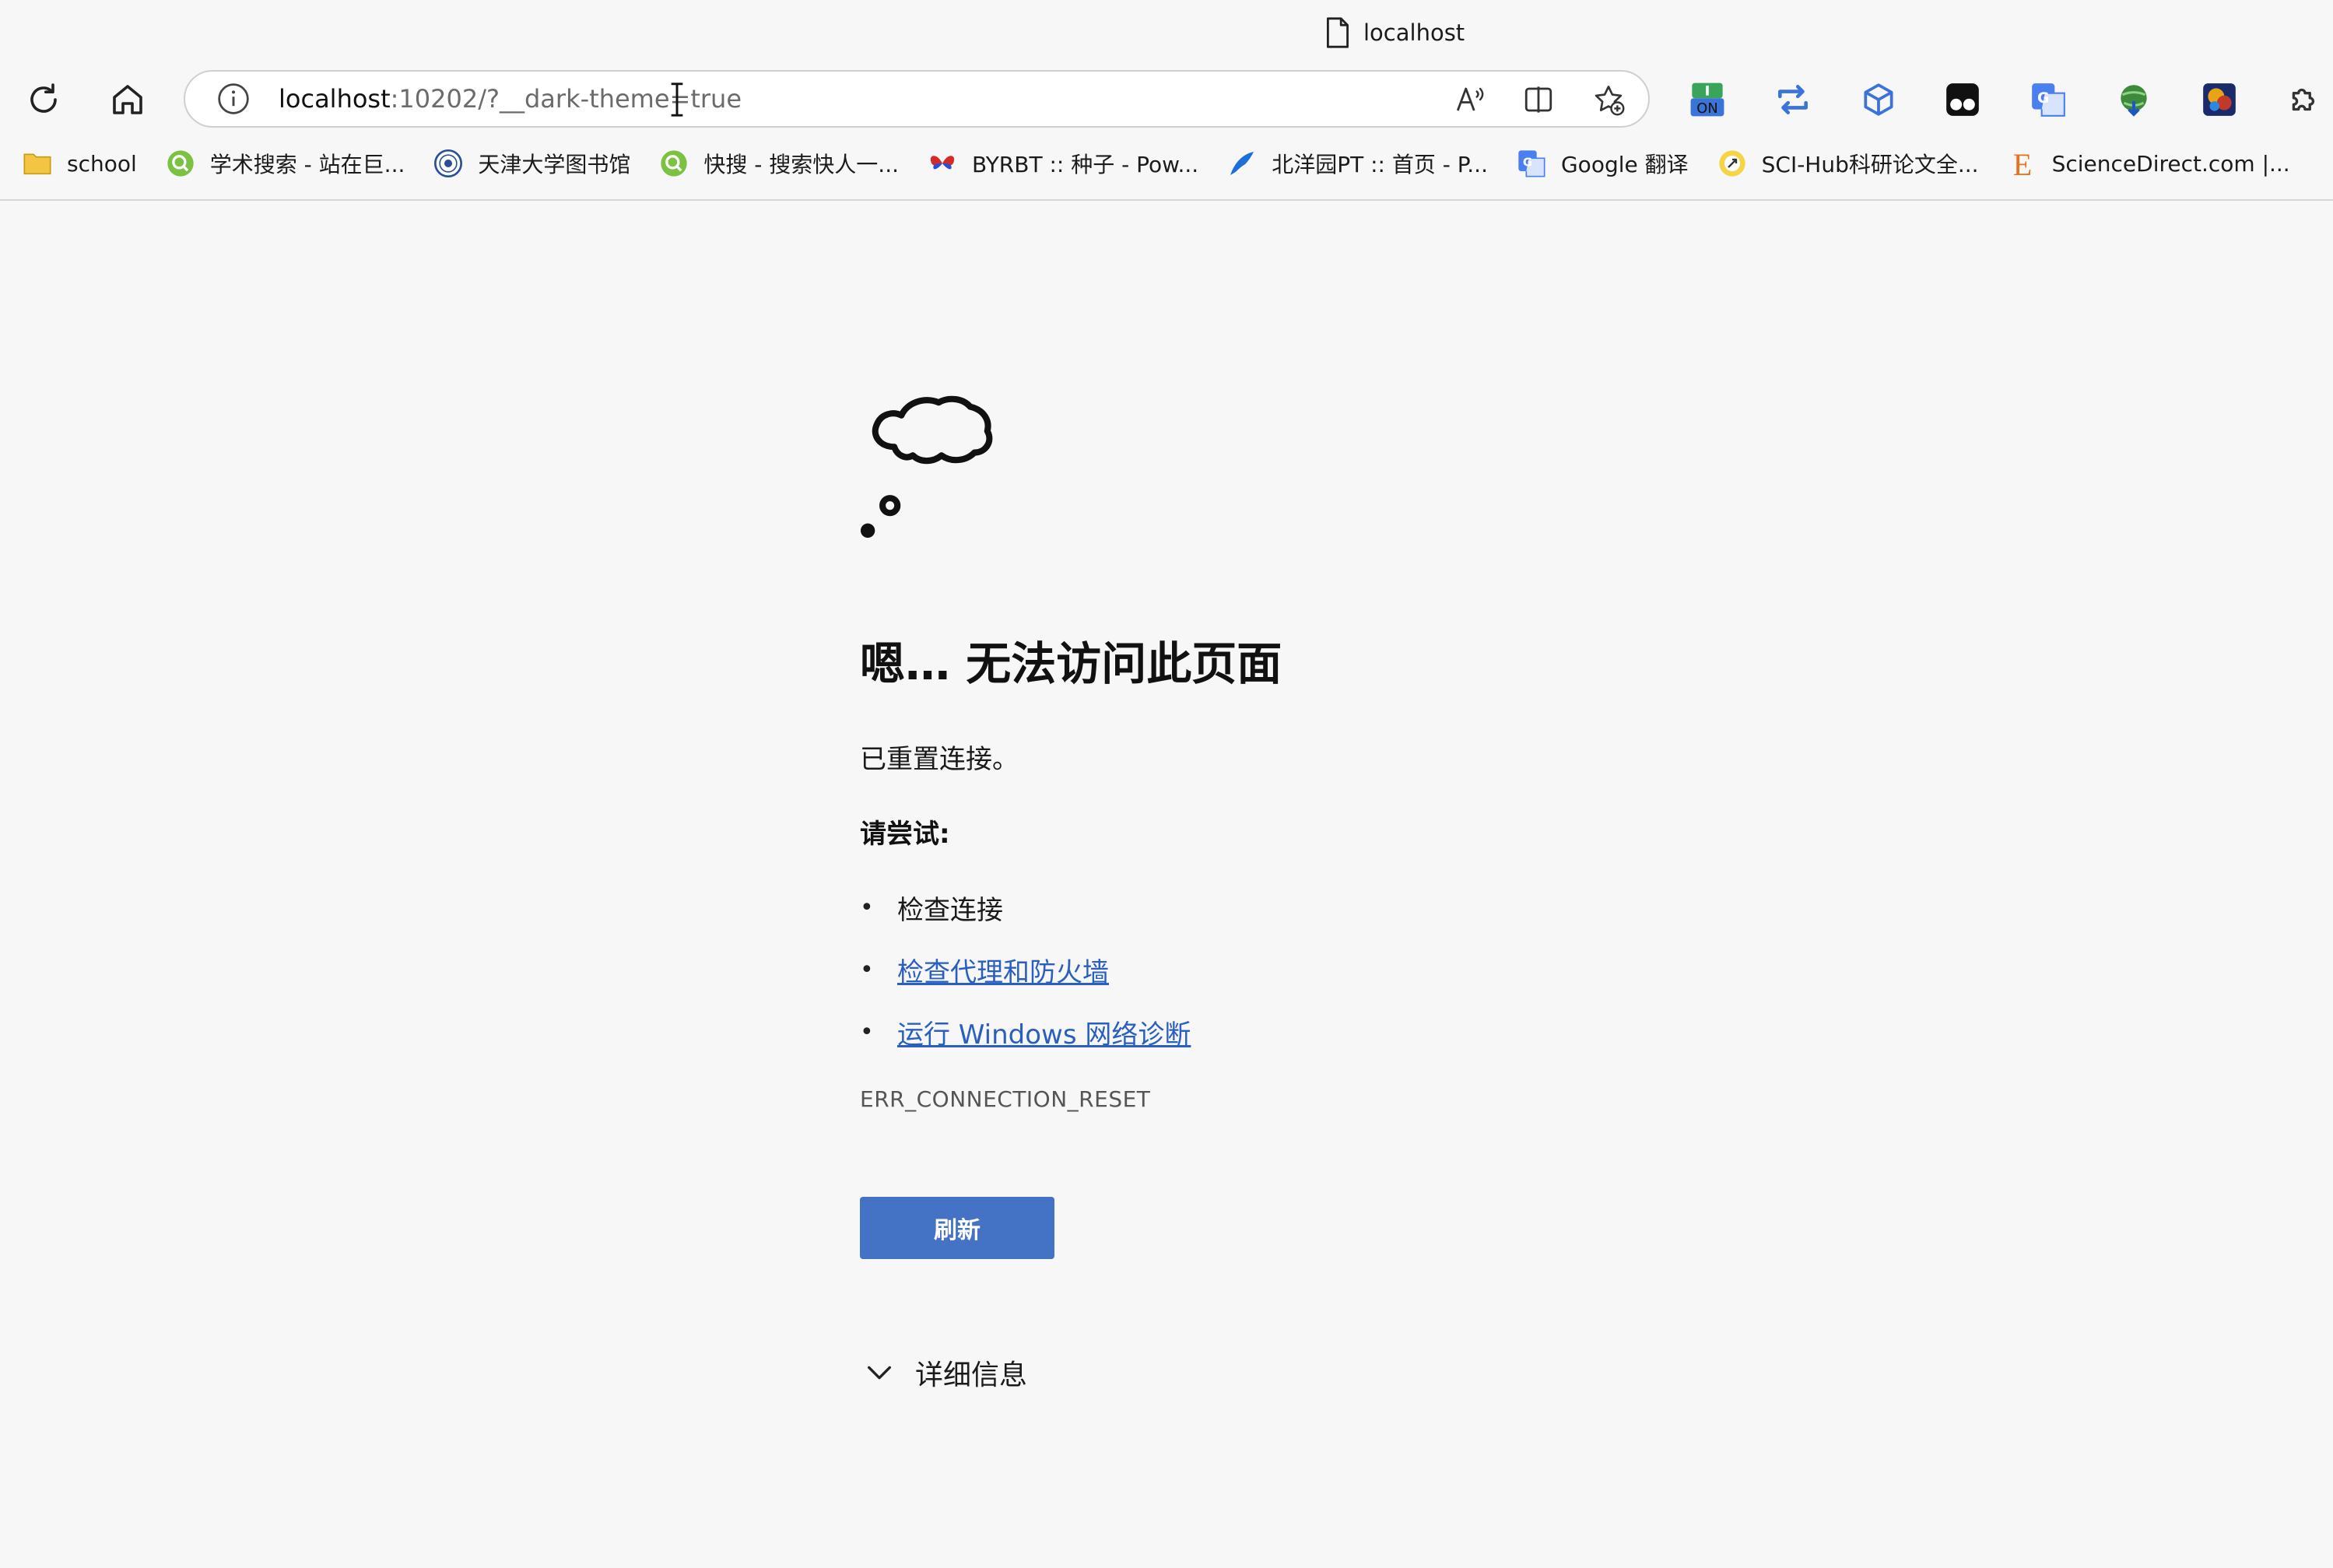 The image size is (2333, 1568). Describe the element at coordinates (950, 910) in the screenshot. I see `suggestion-check-connection: 检查连接` at that location.